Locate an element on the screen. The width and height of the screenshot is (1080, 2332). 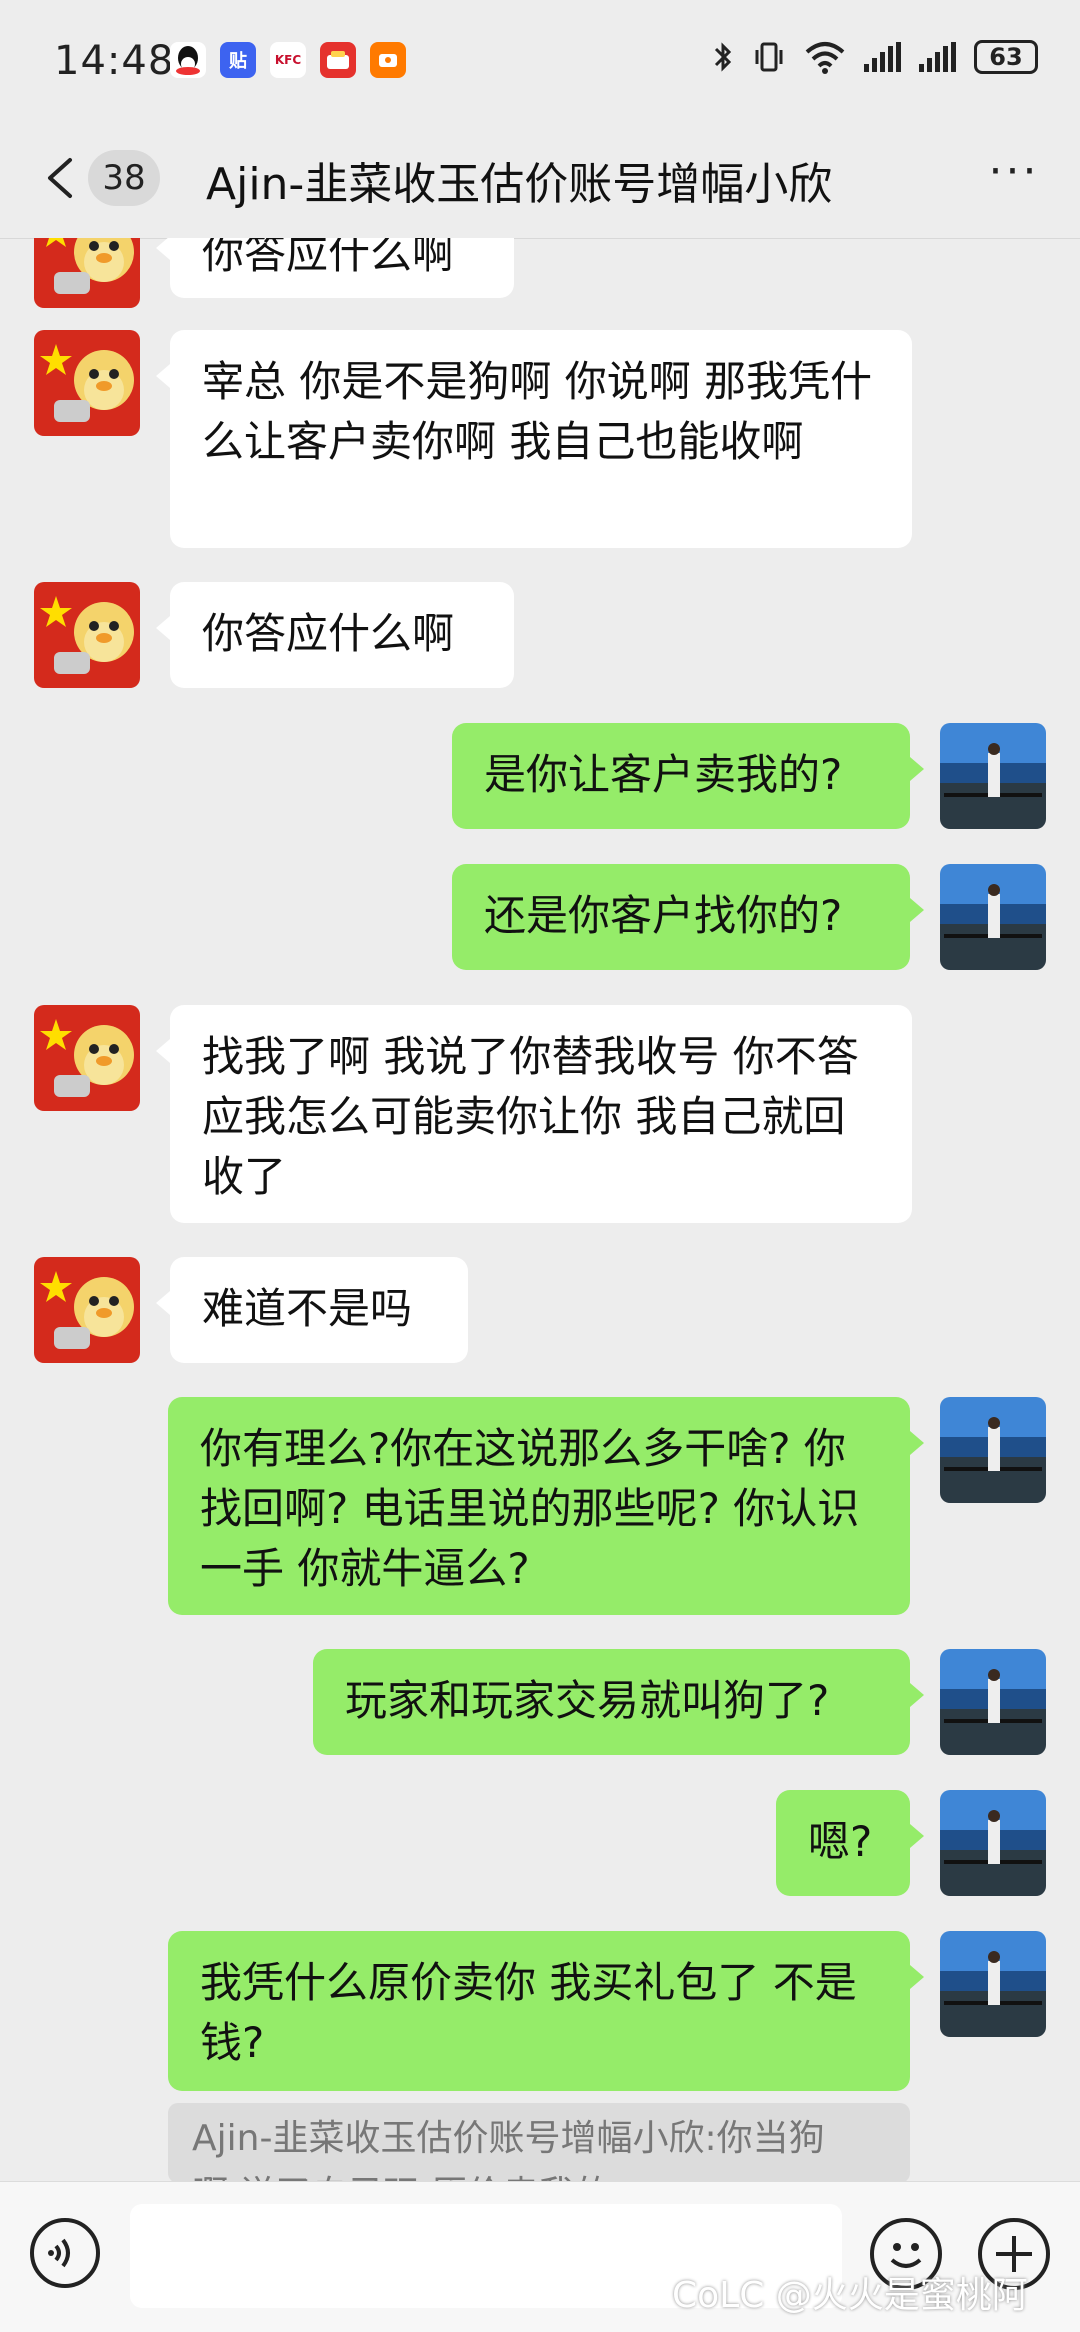
message-bubble-received: 难道不是吗 is located at coordinates (312, 1310).